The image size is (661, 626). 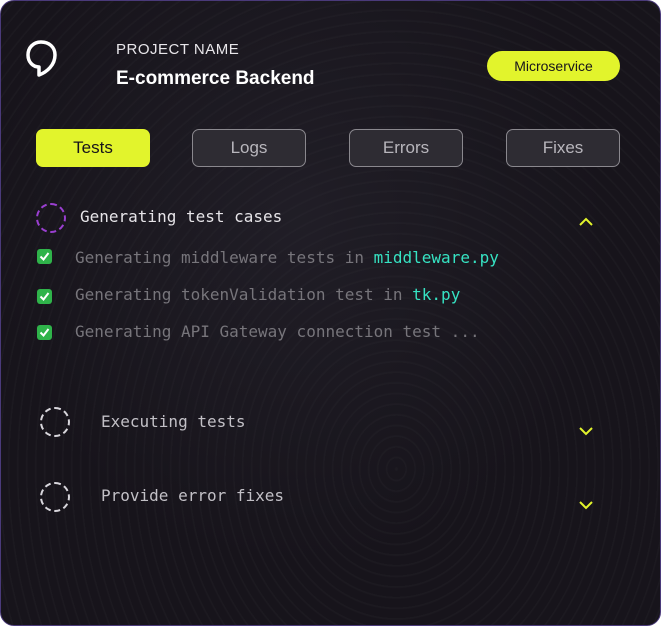 What do you see at coordinates (181, 216) in the screenshot?
I see `section-title-generating: Generating test cases` at bounding box center [181, 216].